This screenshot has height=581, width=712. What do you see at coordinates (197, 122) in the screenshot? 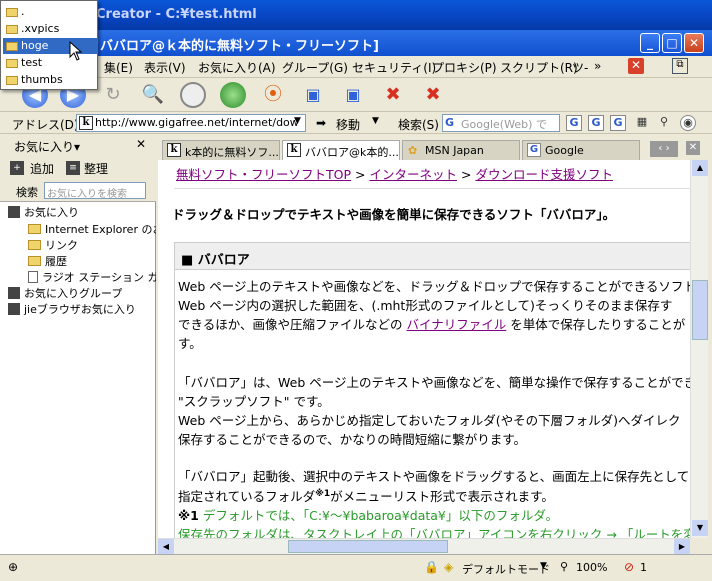
I see `address-url: http://www.gigafree.net/internet/dow` at bounding box center [197, 122].